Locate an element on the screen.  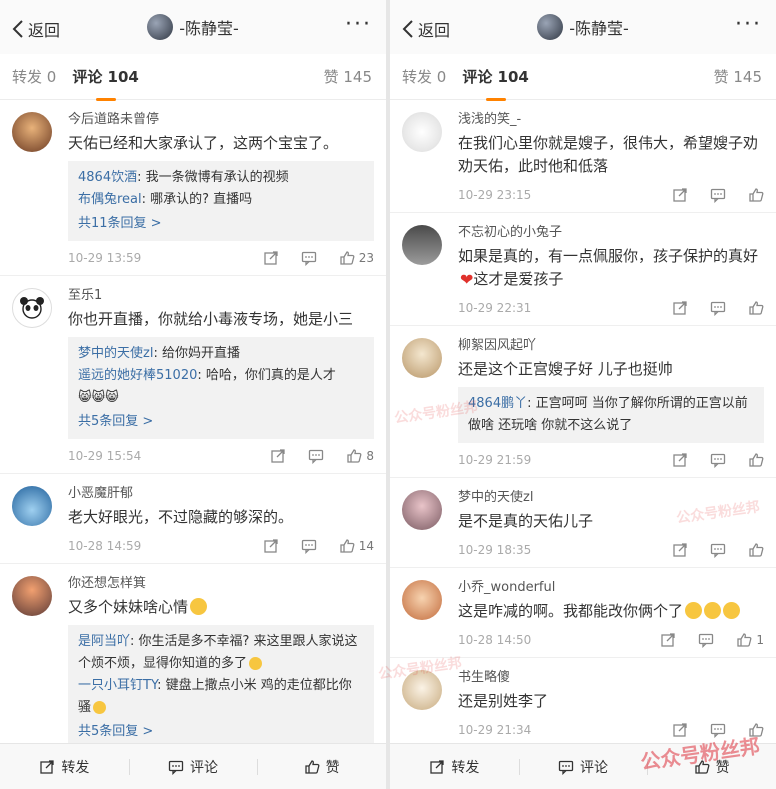
reply-username: 梦中的天使zl is located at coordinates (115, 353).